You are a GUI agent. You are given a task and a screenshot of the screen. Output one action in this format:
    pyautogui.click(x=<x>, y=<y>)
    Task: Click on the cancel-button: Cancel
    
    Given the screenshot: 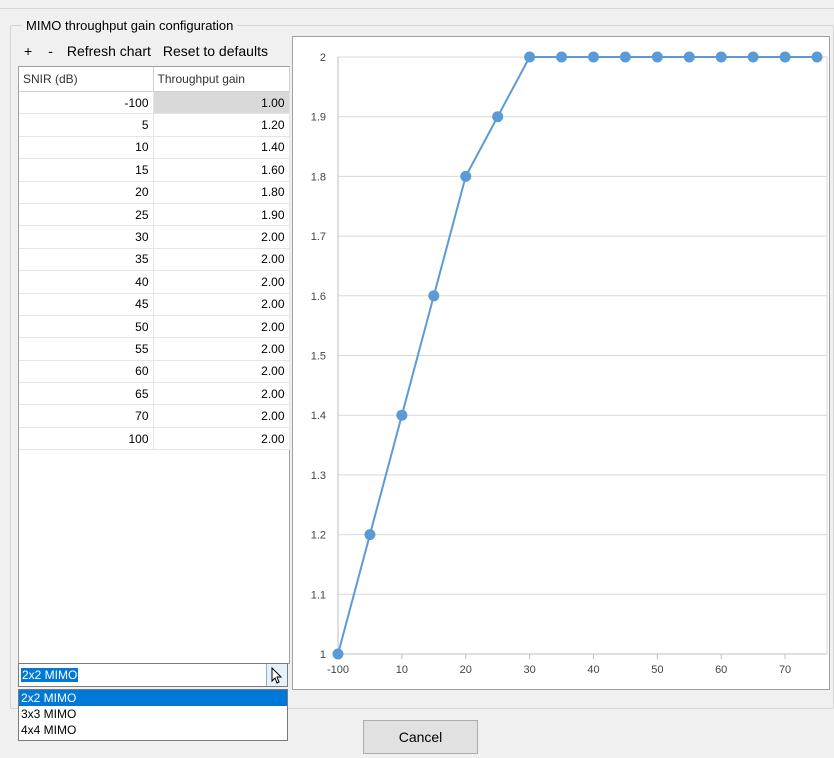 What is the action you would take?
    pyautogui.click(x=420, y=737)
    